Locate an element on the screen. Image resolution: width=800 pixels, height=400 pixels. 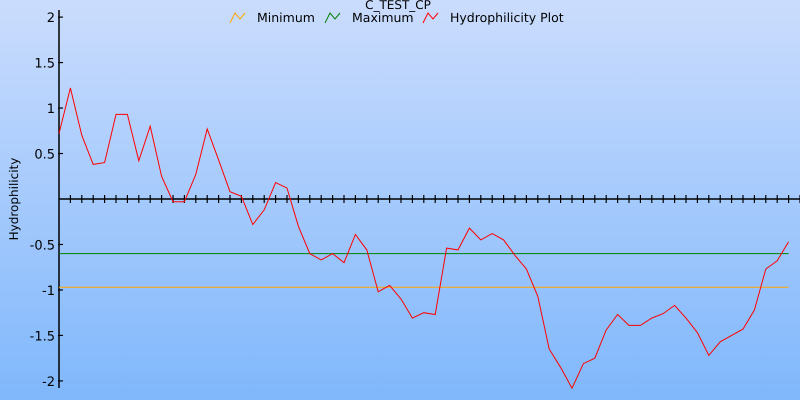
y-tick-label: 2 is located at coordinates (50, 18).